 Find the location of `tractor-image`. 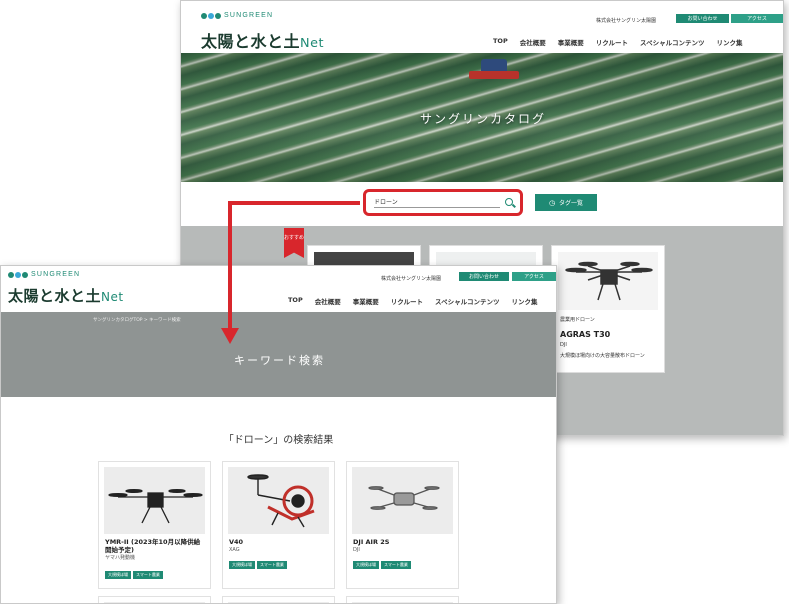

tractor-image is located at coordinates (494, 69).